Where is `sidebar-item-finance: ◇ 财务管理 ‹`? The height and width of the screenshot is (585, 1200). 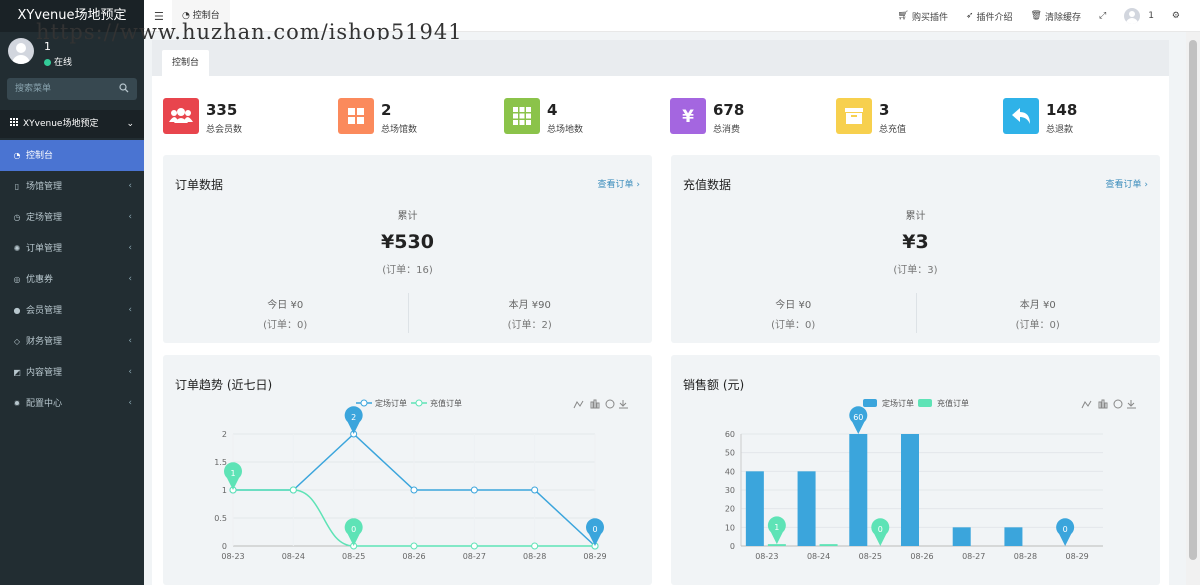
sidebar-item-finance: ◇ 财务管理 ‹ is located at coordinates (72, 341).